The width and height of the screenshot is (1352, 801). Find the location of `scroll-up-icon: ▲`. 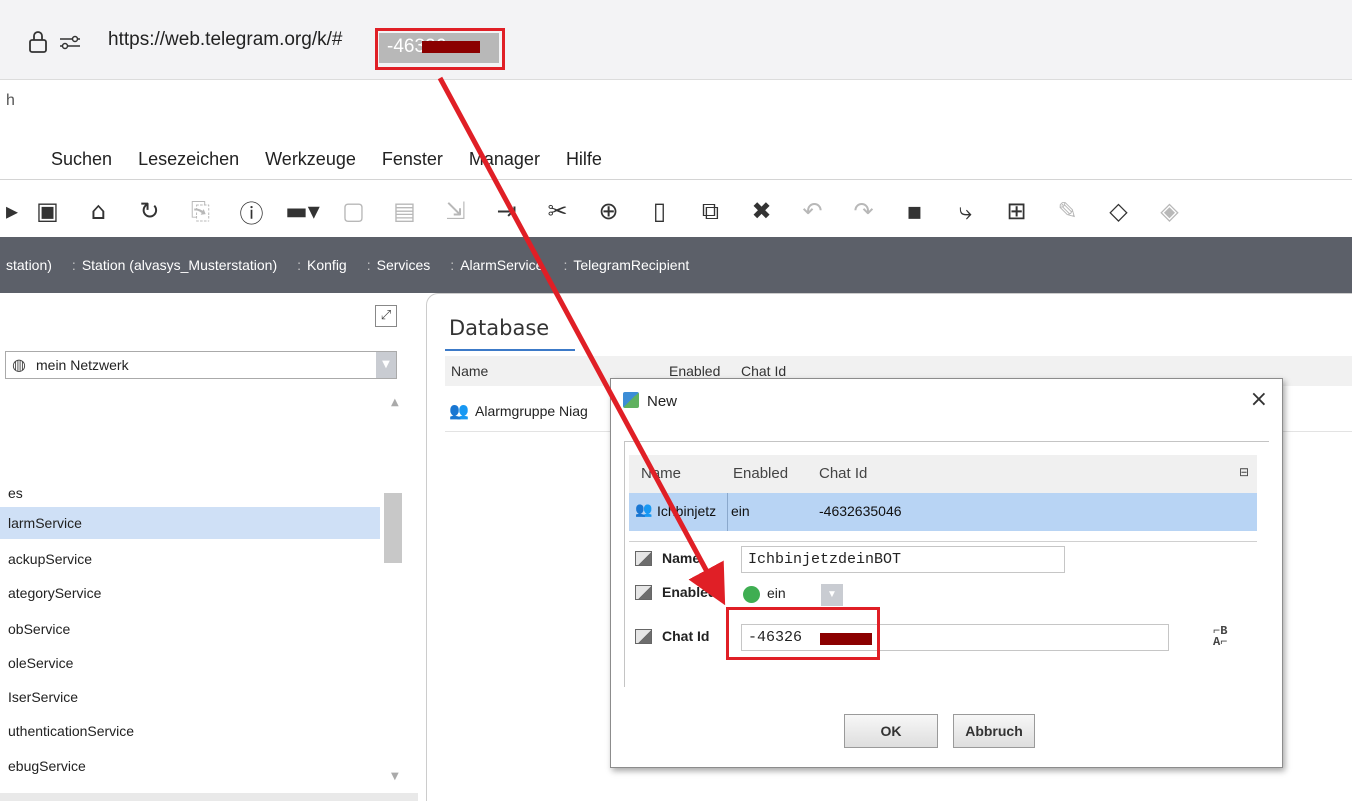

scroll-up-icon: ▲ is located at coordinates (395, 402).